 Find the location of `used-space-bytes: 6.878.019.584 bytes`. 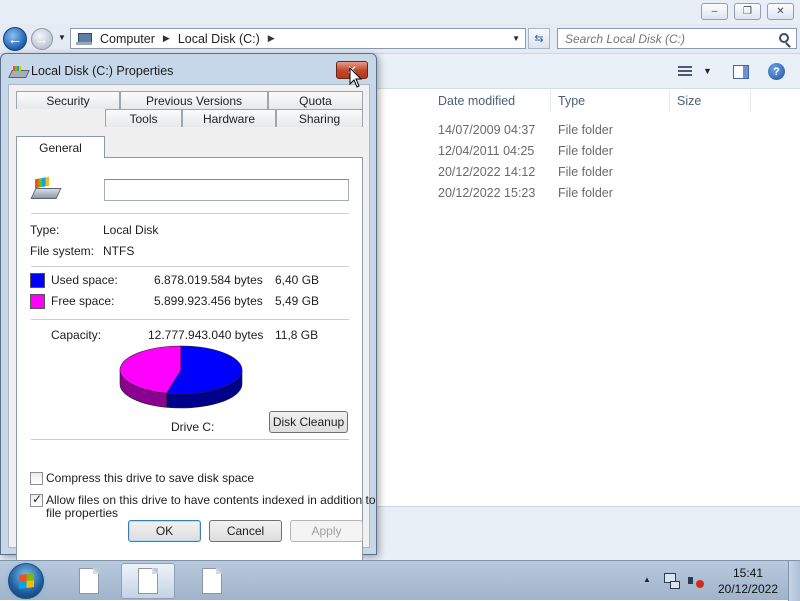

used-space-bytes: 6.878.019.584 bytes is located at coordinates (208, 280).